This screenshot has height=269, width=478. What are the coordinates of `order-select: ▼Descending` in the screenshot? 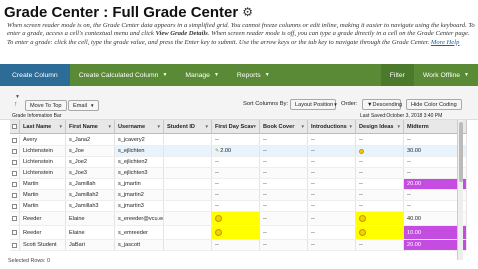 It's located at (382, 104).